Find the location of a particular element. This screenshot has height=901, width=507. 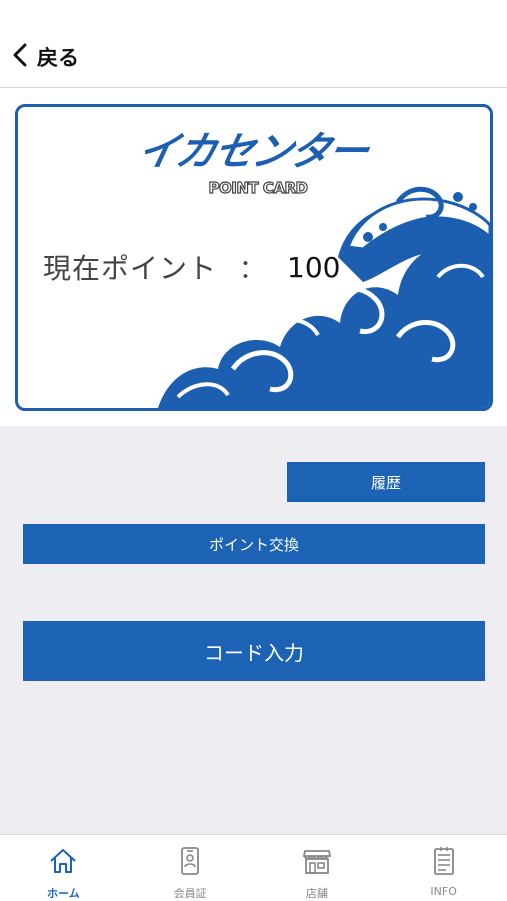

home-icon is located at coordinates (63, 863).